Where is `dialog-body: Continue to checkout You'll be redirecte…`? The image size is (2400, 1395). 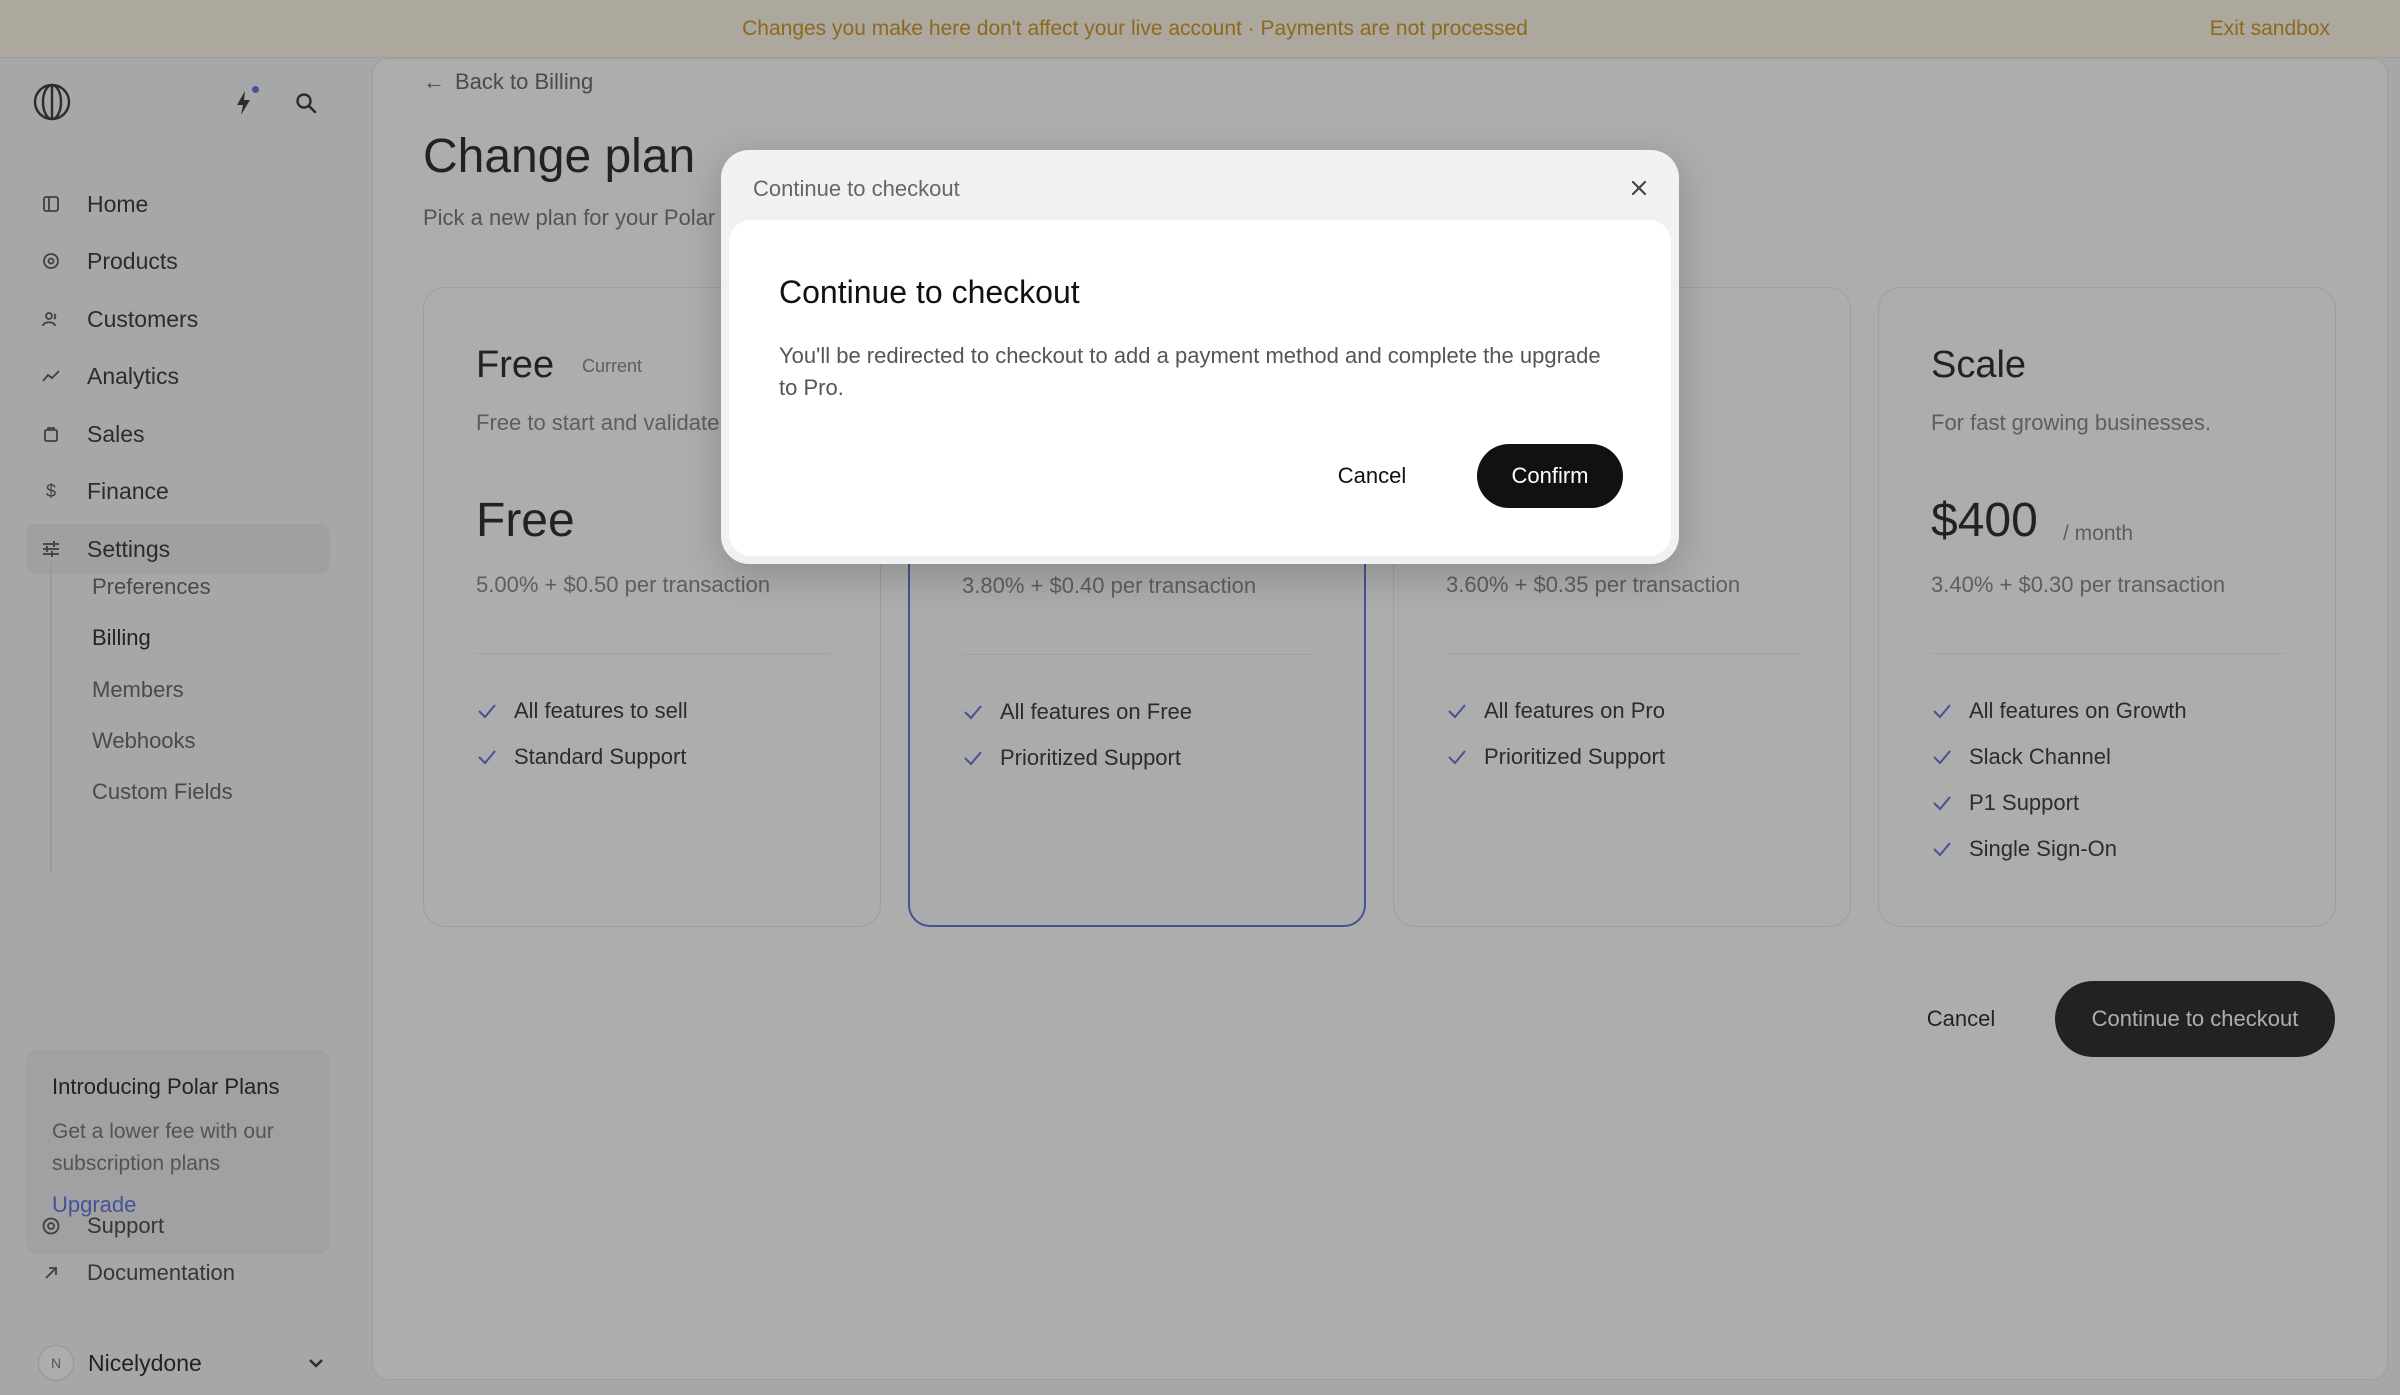 dialog-body: Continue to checkout You'll be redirecte… is located at coordinates (1200, 388).